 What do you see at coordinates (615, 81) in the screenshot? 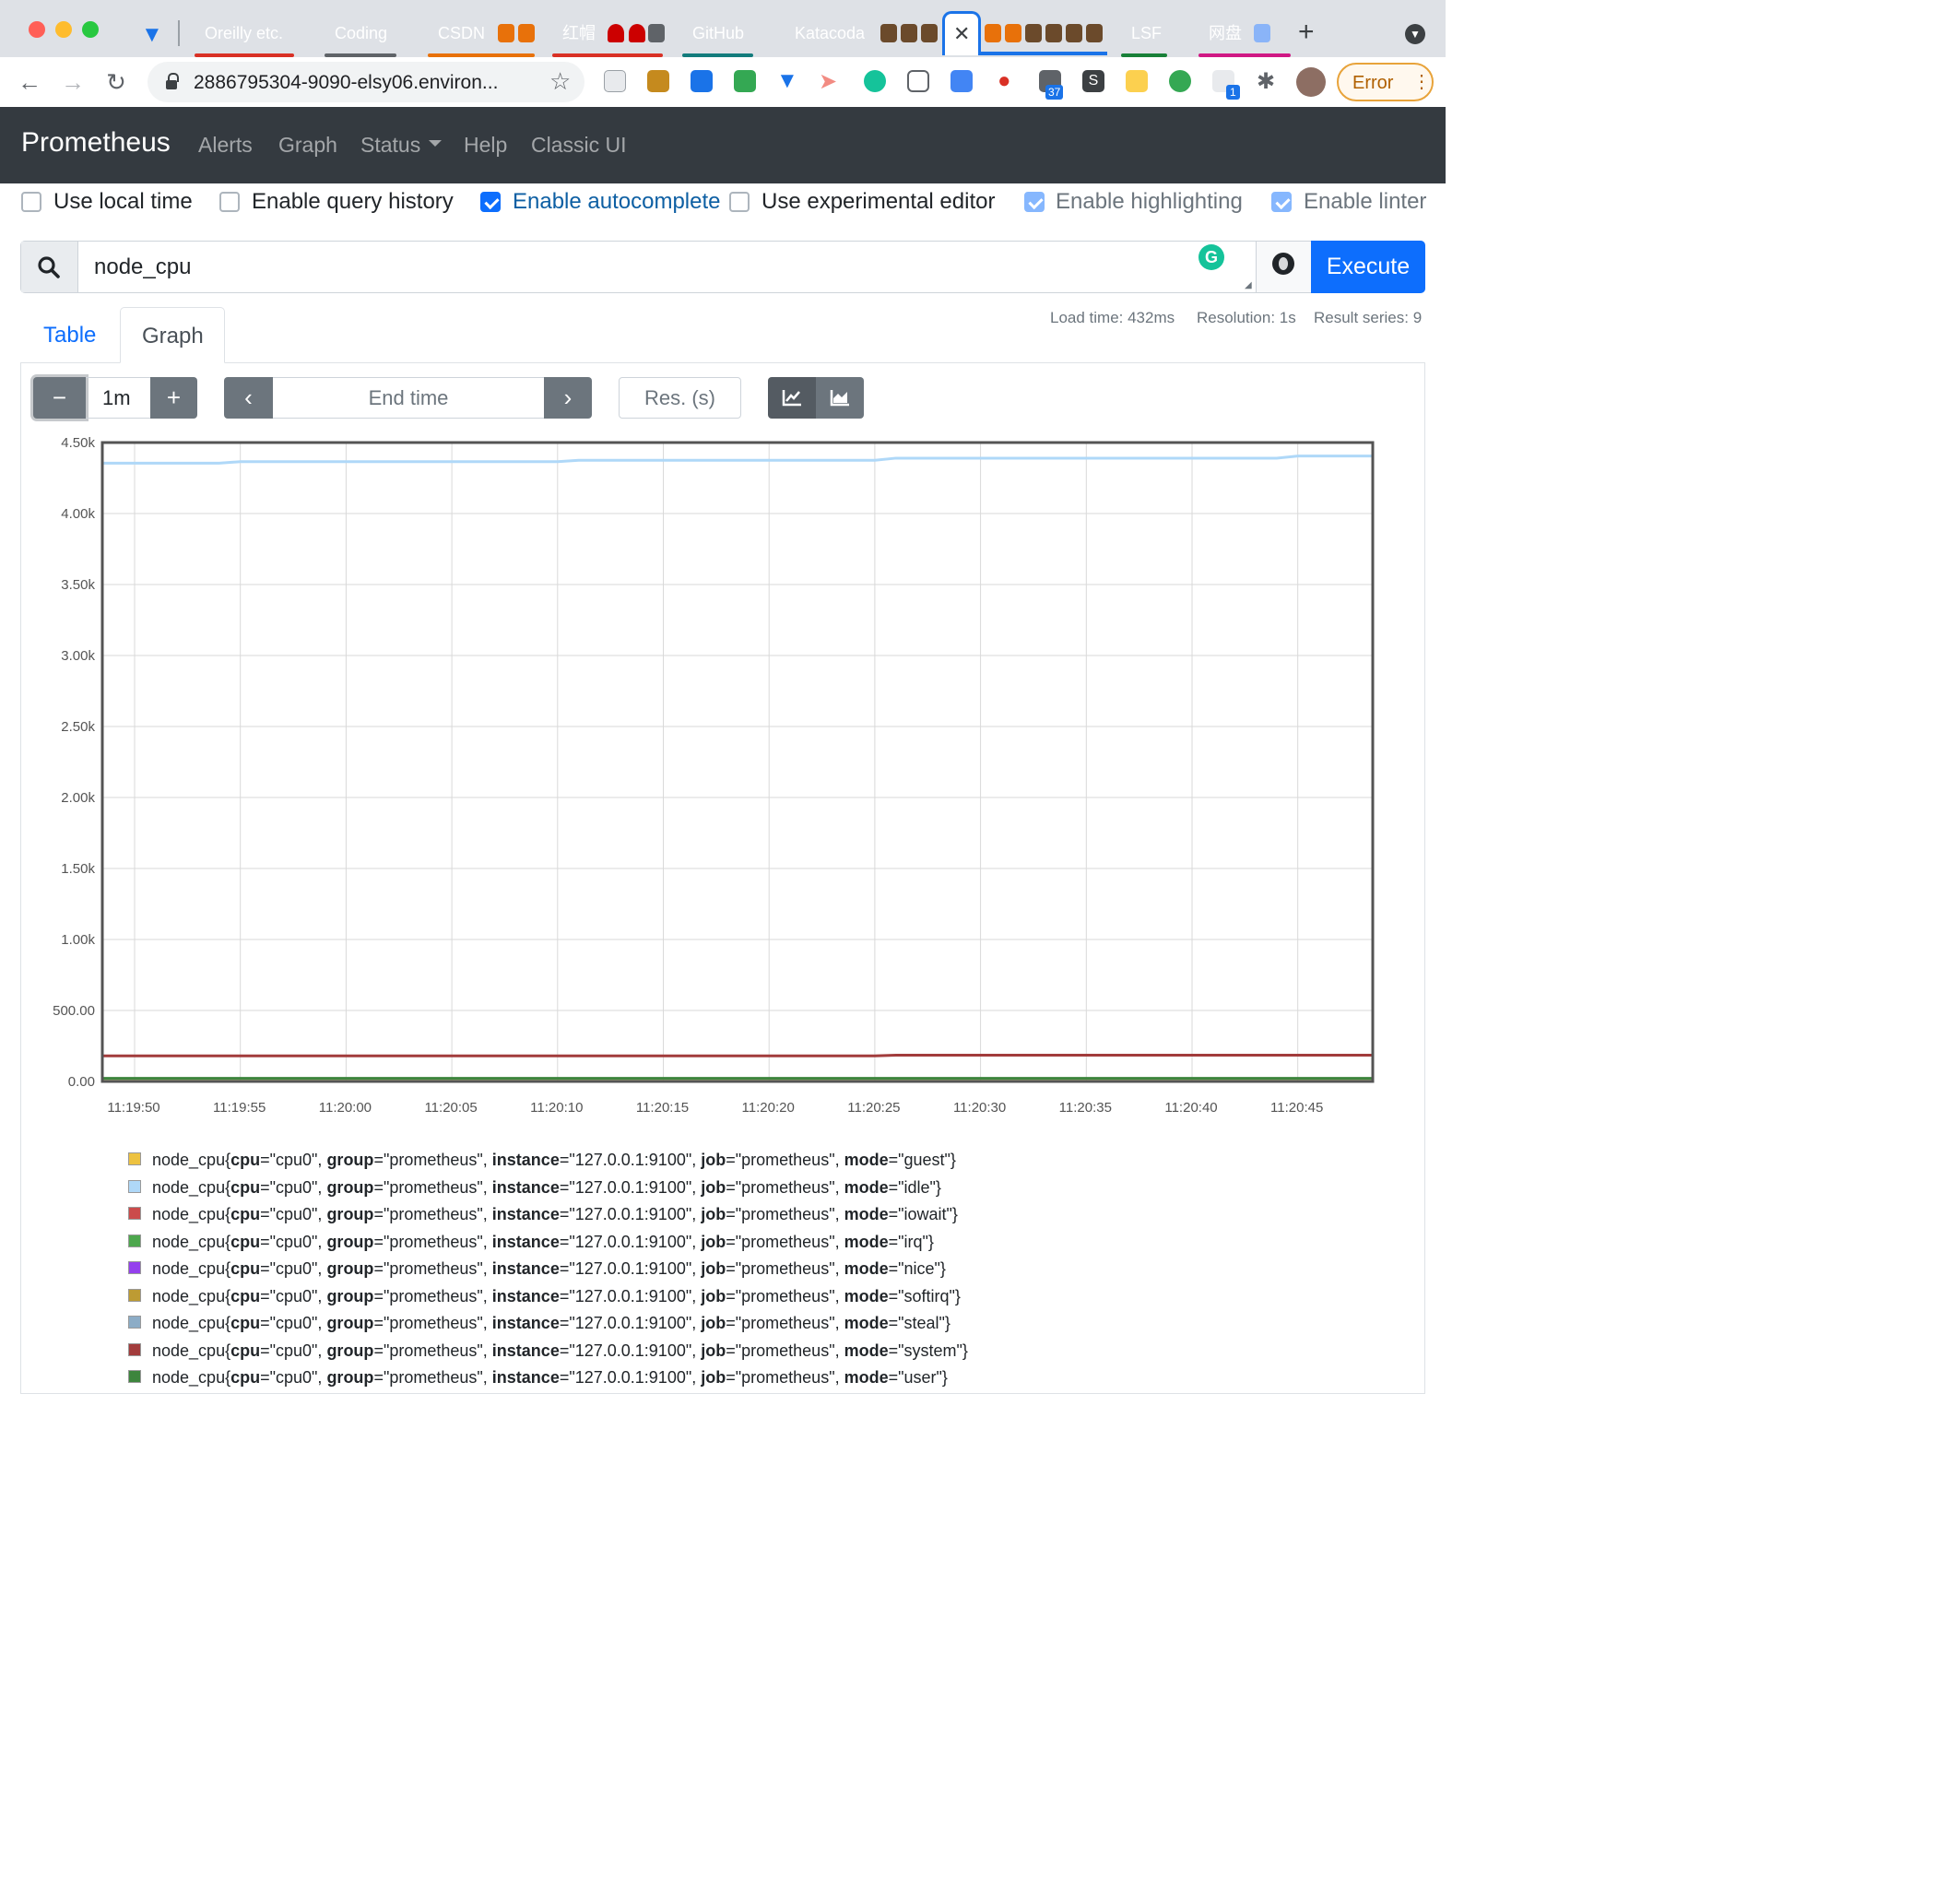
I see `reader-extension-icon` at bounding box center [615, 81].